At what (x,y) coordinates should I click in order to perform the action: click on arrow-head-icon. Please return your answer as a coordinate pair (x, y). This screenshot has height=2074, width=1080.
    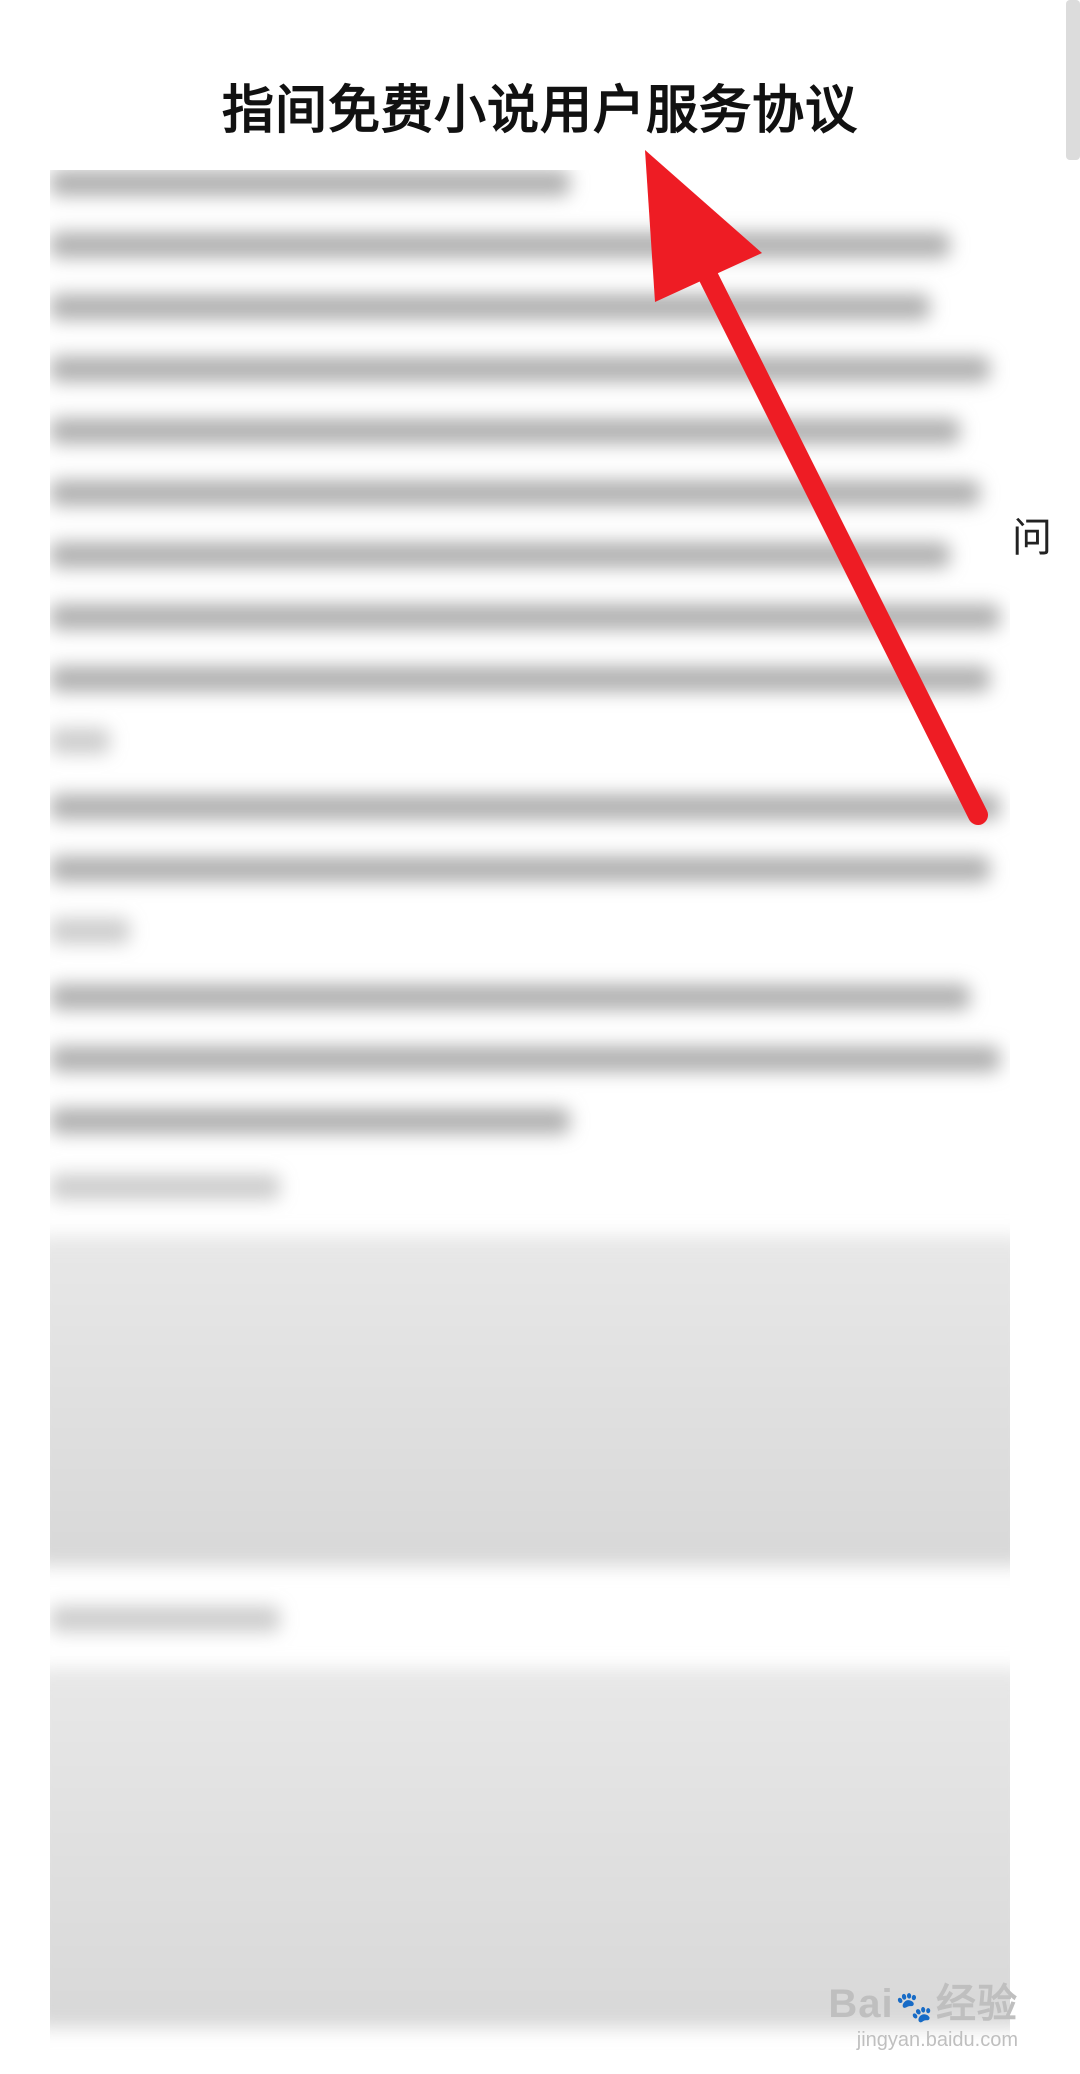
    Looking at the image, I should click on (703, 226).